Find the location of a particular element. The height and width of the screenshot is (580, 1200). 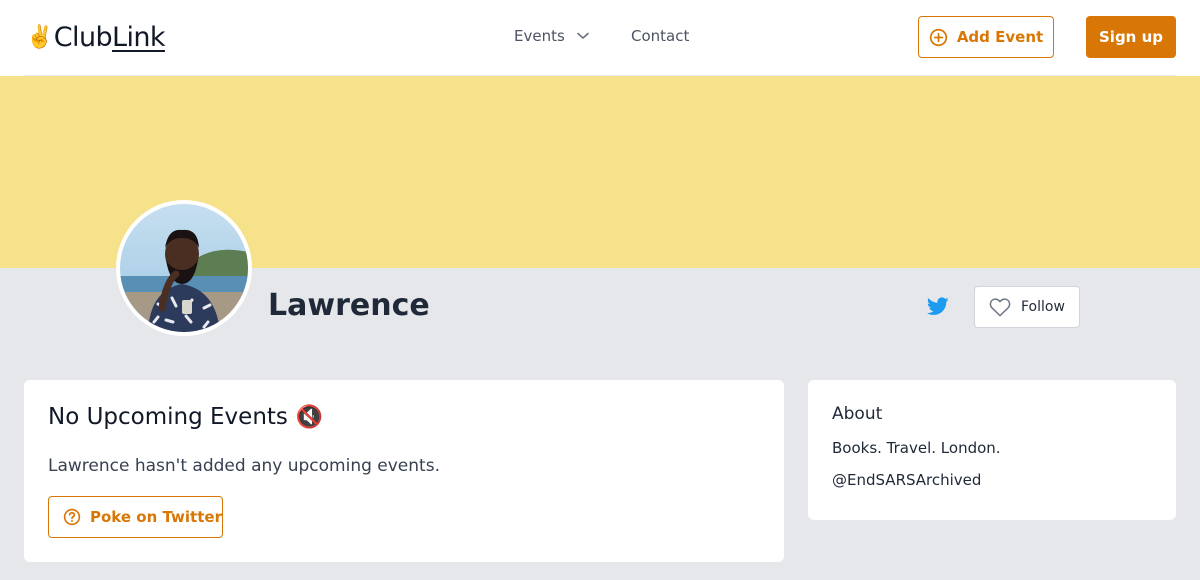

poke-on-twitter-button: Poke on Twitter is located at coordinates (135, 517).